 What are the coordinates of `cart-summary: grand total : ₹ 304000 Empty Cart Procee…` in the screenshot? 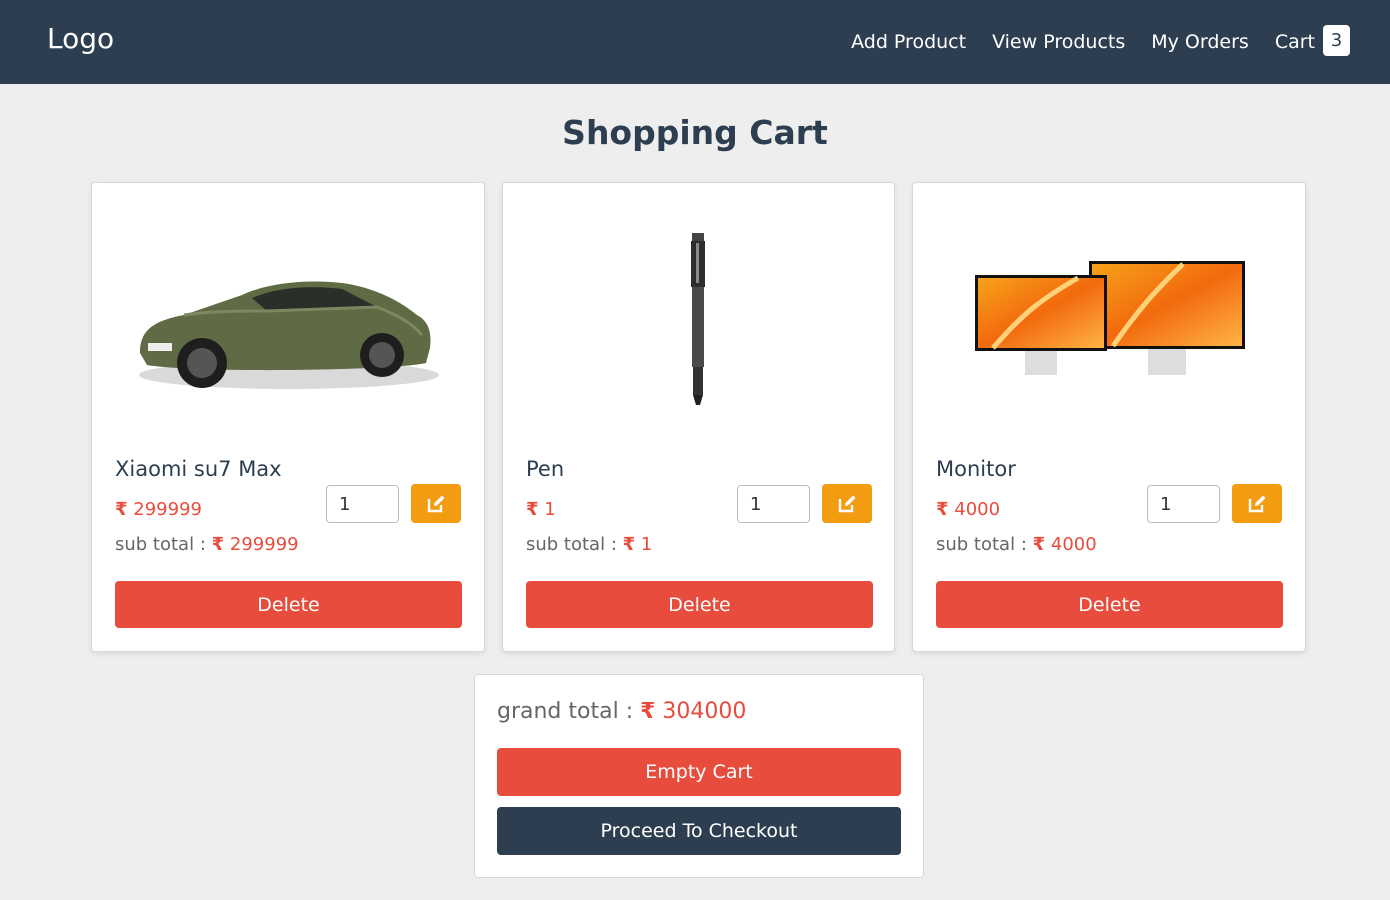 It's located at (699, 776).